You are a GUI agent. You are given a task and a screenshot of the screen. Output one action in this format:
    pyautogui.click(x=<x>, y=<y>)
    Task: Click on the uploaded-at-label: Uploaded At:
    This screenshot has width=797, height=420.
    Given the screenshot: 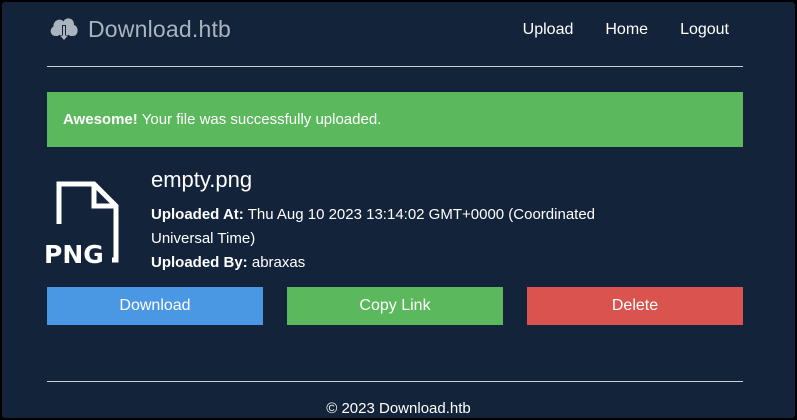 What is the action you would take?
    pyautogui.click(x=197, y=214)
    